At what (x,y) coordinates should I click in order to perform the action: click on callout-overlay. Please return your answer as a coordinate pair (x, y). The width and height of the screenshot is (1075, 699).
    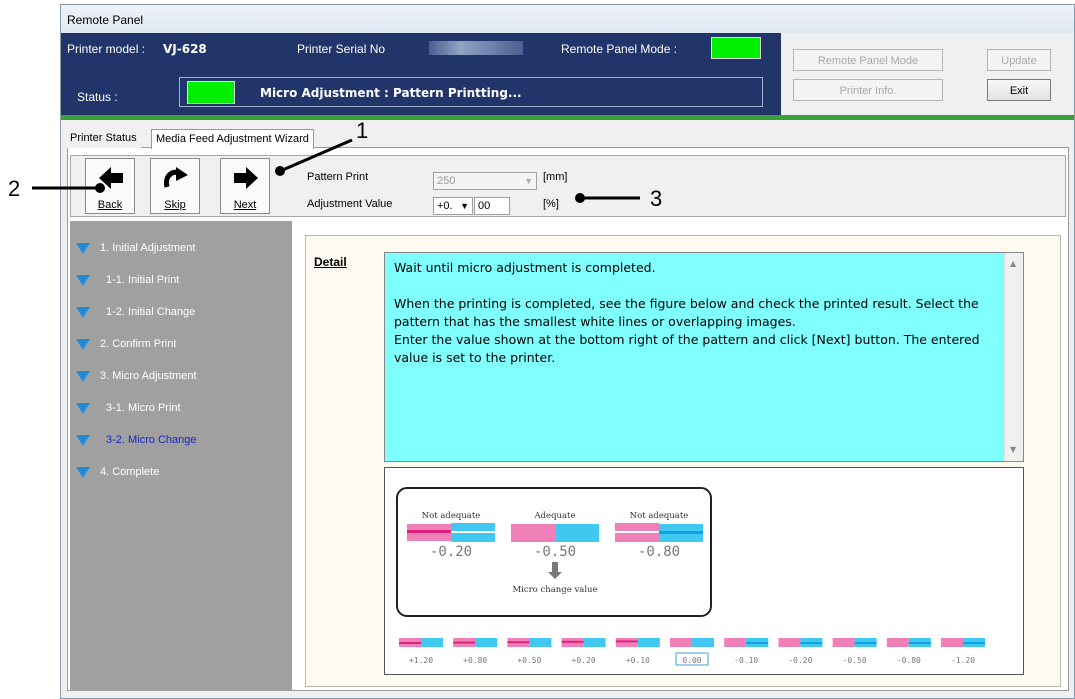
    Looking at the image, I should click on (336, 170).